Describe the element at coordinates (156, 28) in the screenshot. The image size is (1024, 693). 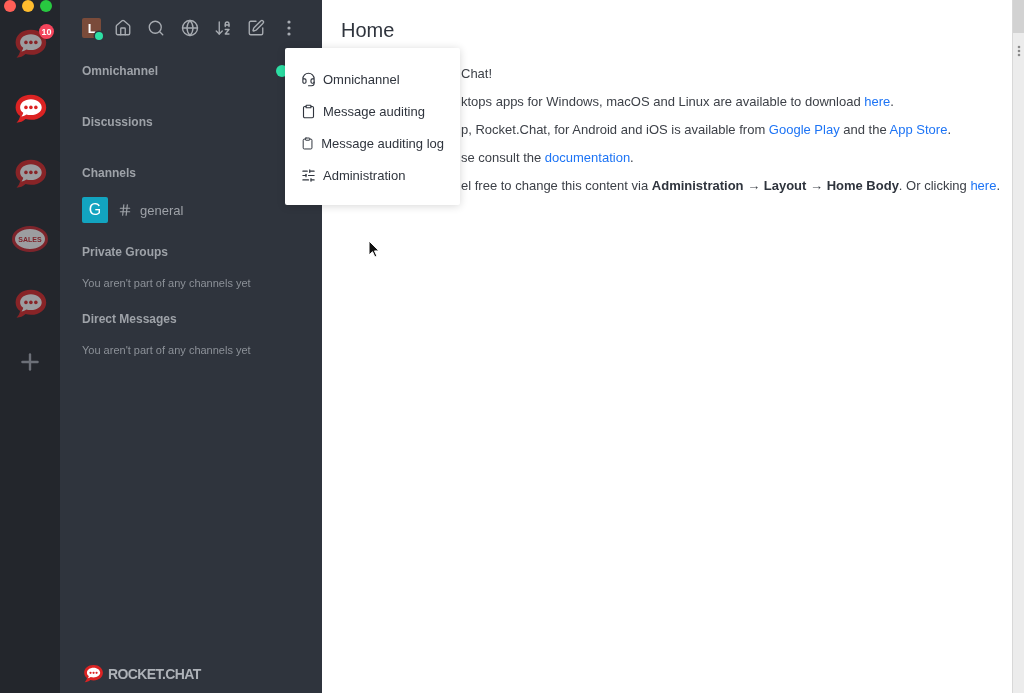
I see `search-icon` at that location.